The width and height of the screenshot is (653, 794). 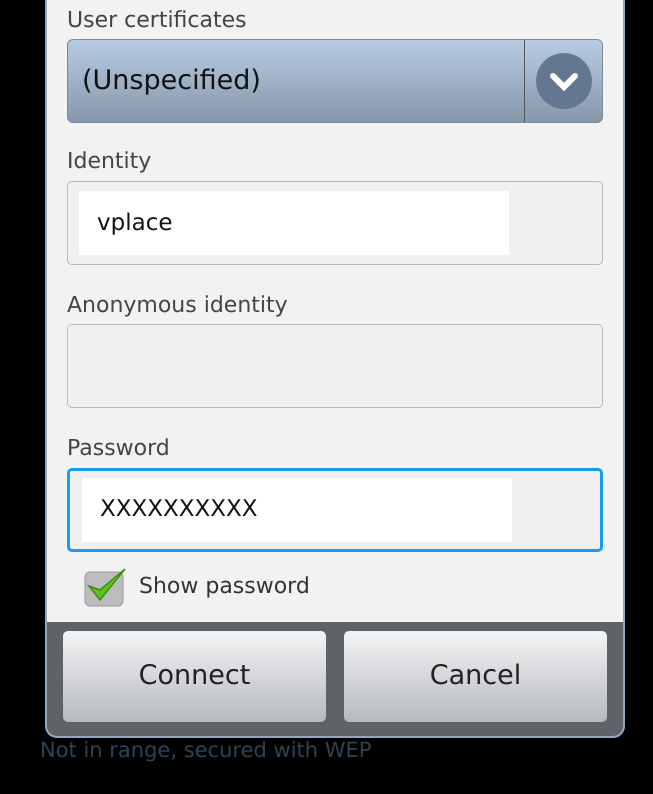 What do you see at coordinates (224, 587) in the screenshot?
I see `checkbox-label: Show password` at bounding box center [224, 587].